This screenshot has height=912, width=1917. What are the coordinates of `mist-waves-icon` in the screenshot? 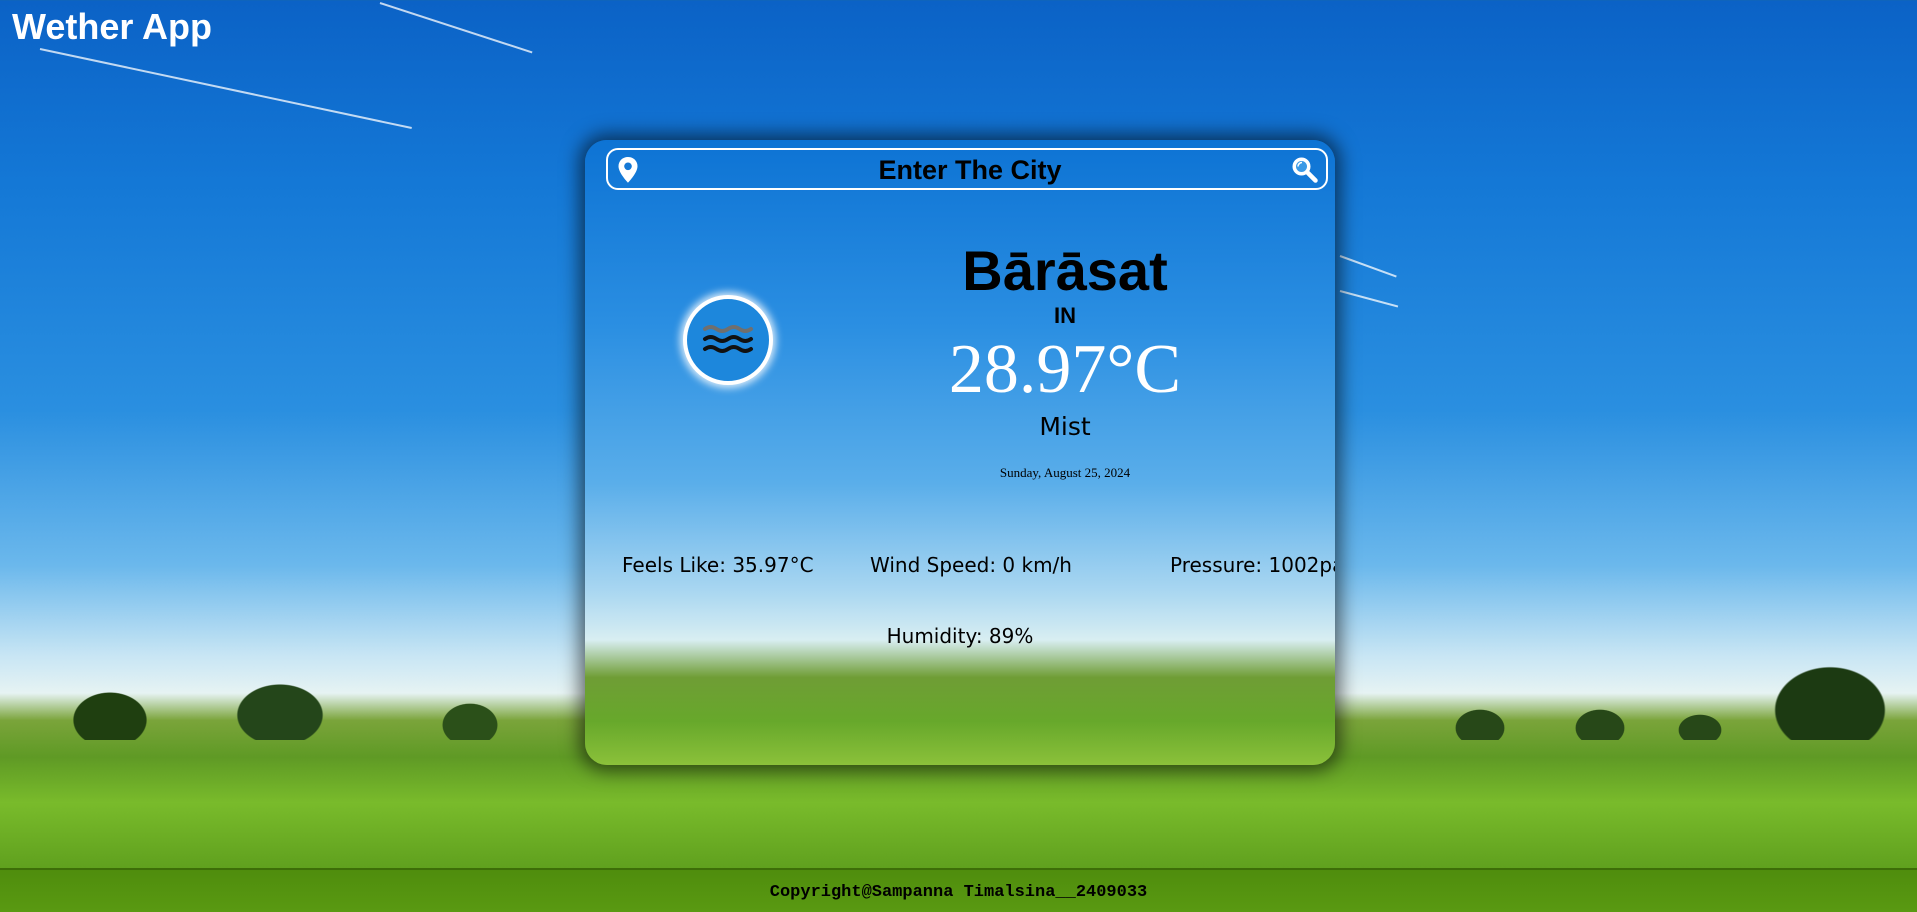 It's located at (728, 339).